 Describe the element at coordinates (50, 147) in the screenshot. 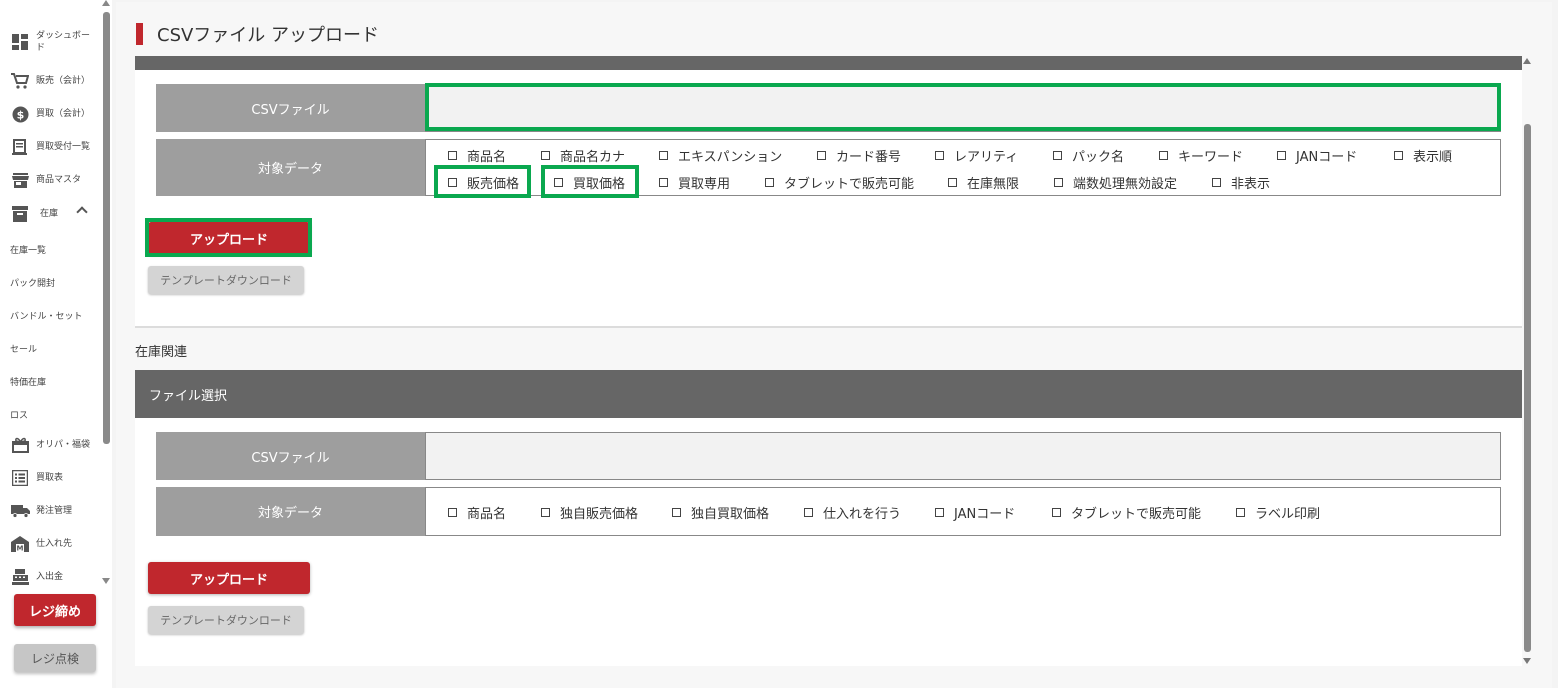

I see `sidebar-item-purchase-list: 買取受付一覧` at that location.